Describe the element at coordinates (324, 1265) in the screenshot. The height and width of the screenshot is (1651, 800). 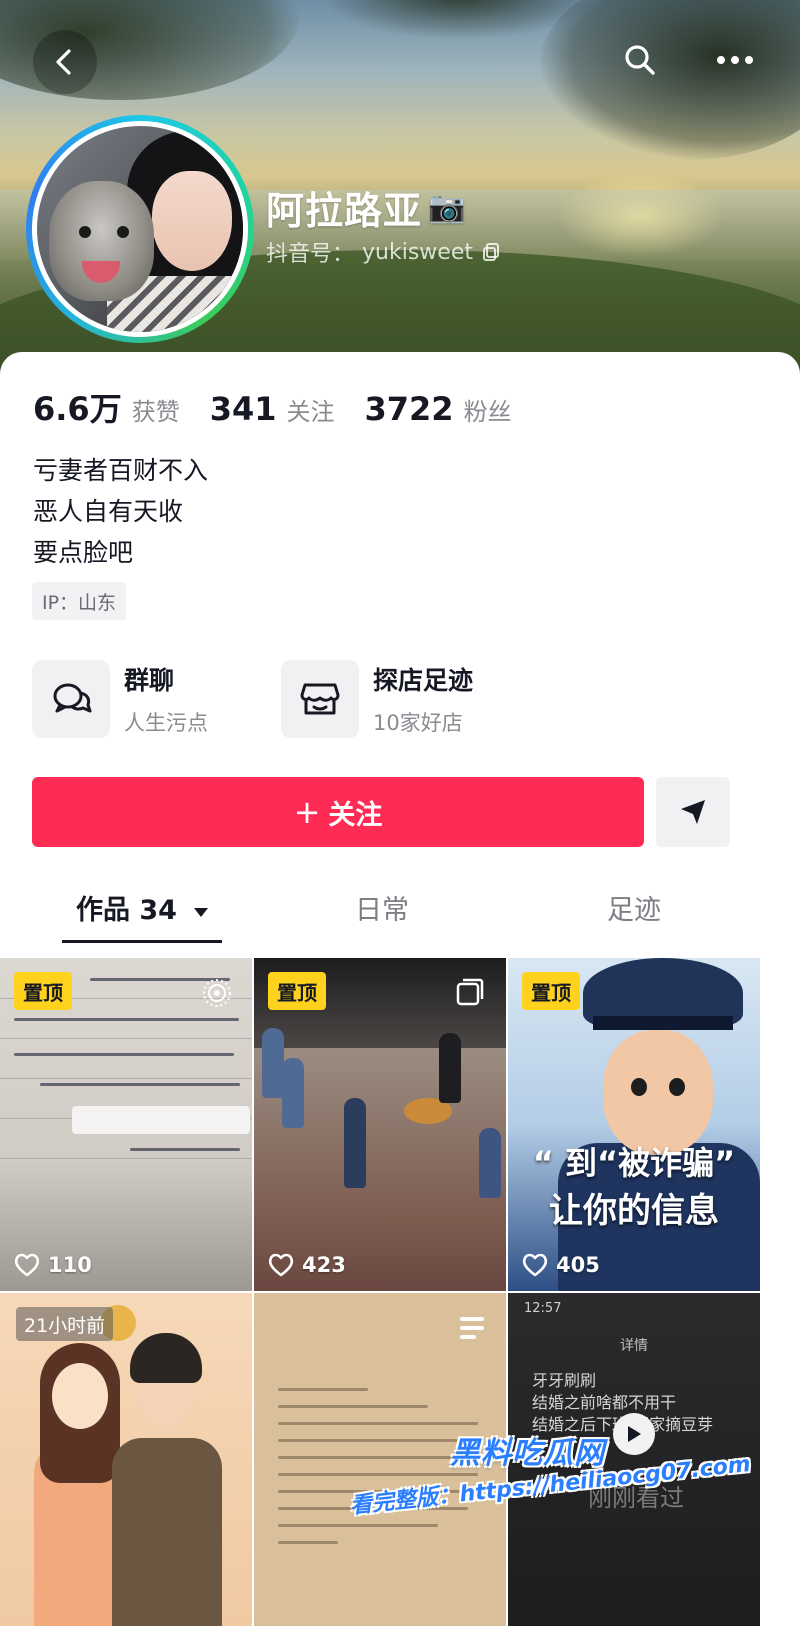
I see `like-count-value: 423` at that location.